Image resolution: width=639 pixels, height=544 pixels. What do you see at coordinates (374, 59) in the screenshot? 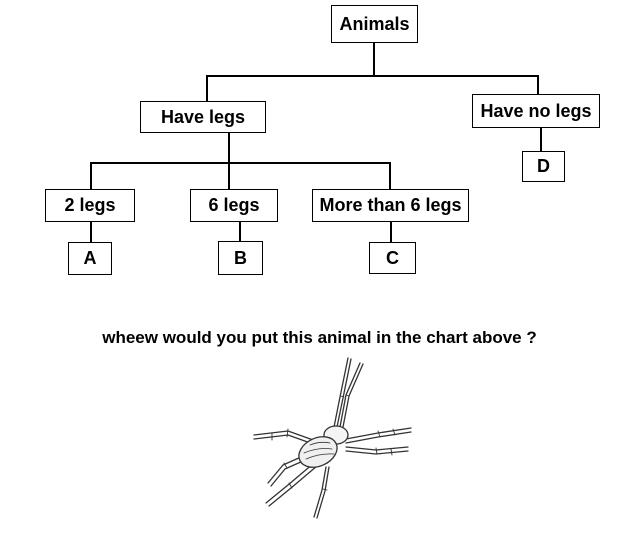
I see `connector-root-down` at bounding box center [374, 59].